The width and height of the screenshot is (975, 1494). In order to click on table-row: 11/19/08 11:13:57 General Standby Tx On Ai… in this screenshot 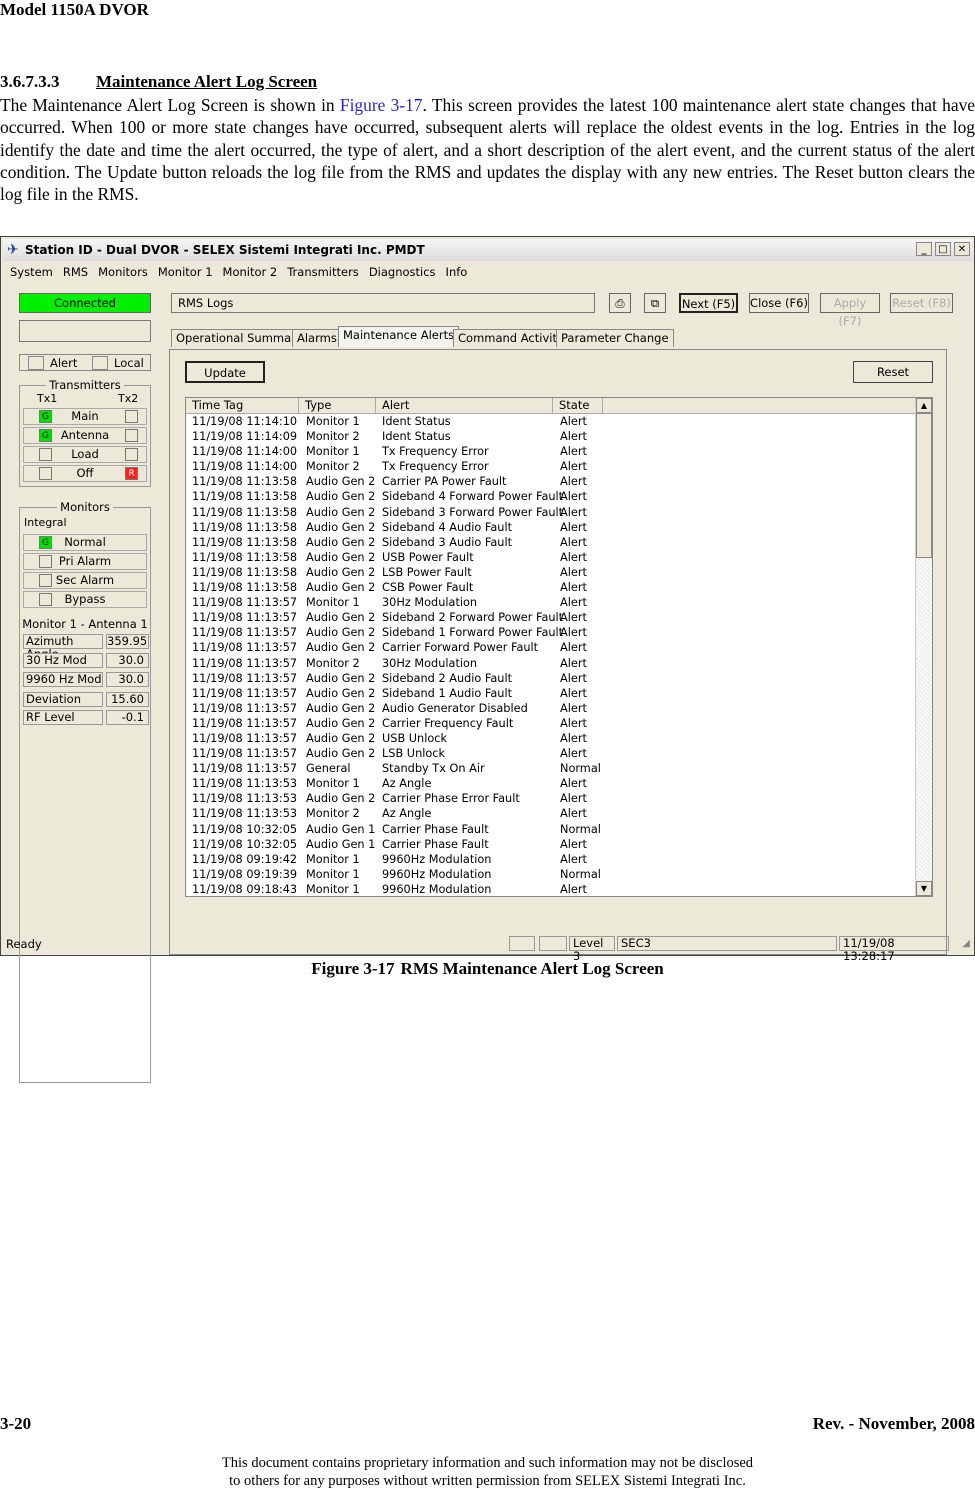, I will do `click(551, 768)`.